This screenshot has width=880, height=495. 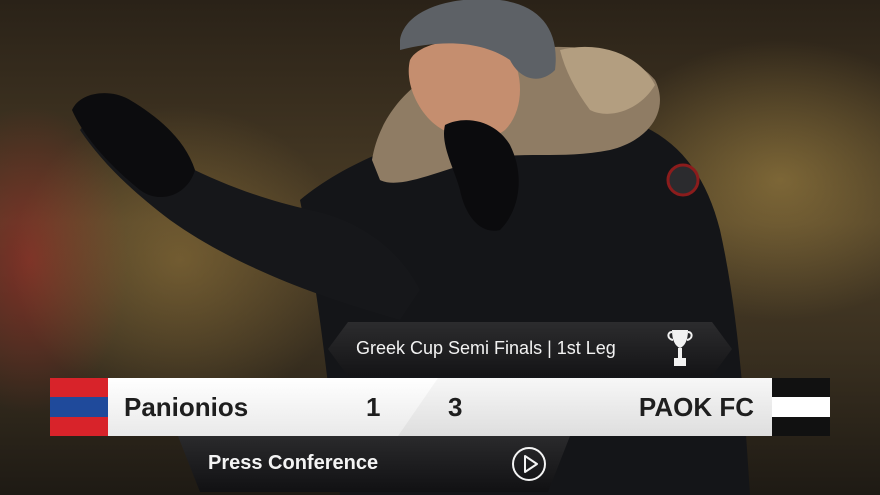 What do you see at coordinates (79, 407) in the screenshot?
I see `home-team-flag` at bounding box center [79, 407].